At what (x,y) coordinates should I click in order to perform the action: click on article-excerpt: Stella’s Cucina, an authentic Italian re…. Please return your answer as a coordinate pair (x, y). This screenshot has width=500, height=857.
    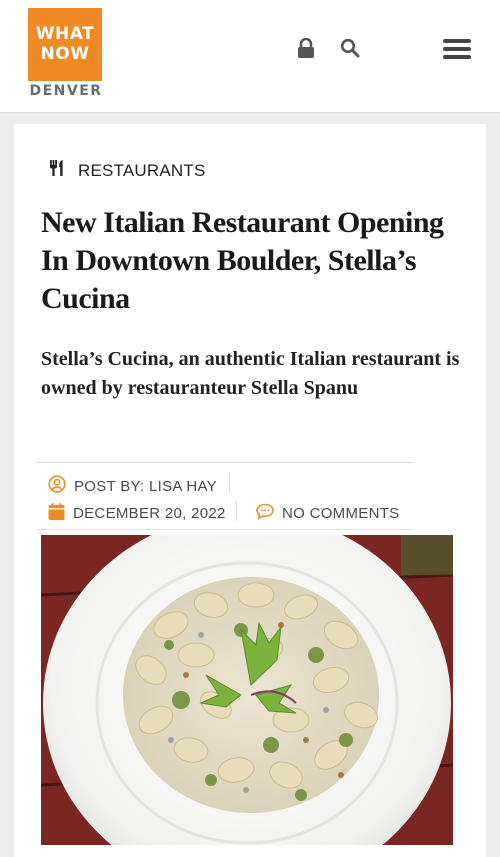
    Looking at the image, I should click on (250, 373).